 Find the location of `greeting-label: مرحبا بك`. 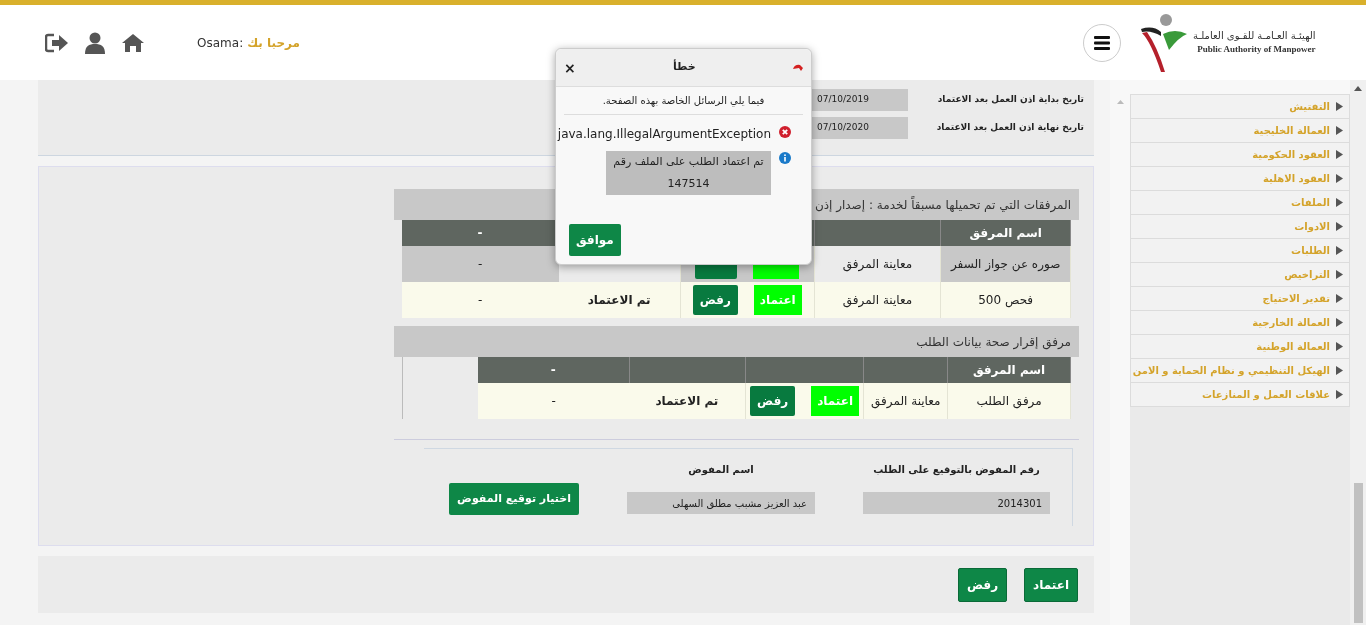

greeting-label: مرحبا بك is located at coordinates (273, 43).